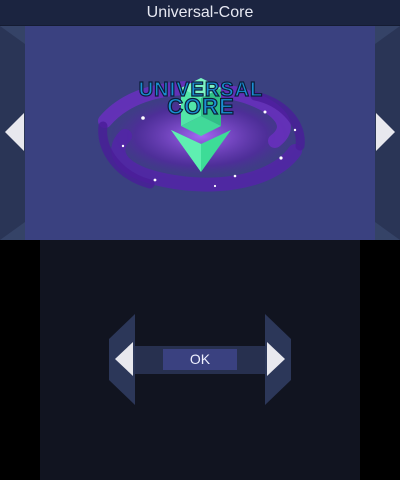  What do you see at coordinates (122, 359) in the screenshot?
I see `previous-option-button` at bounding box center [122, 359].